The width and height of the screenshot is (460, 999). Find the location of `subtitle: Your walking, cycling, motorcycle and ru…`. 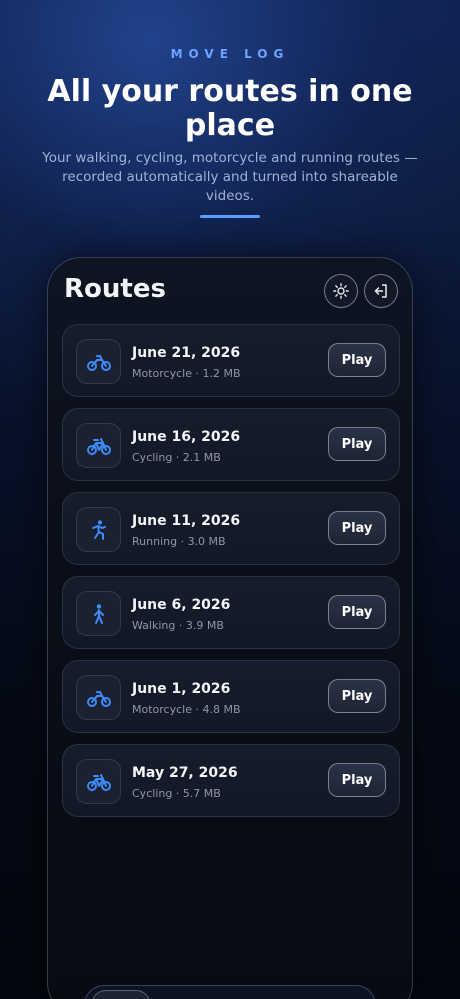

subtitle: Your walking, cycling, motorcycle and ru… is located at coordinates (230, 177).